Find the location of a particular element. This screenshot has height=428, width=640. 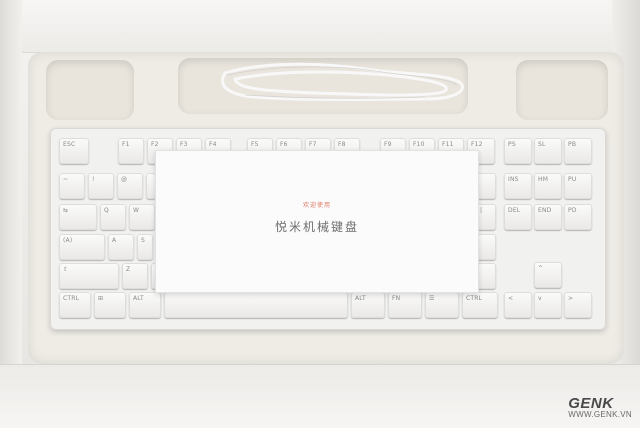

key-z: Z is located at coordinates (135, 276).